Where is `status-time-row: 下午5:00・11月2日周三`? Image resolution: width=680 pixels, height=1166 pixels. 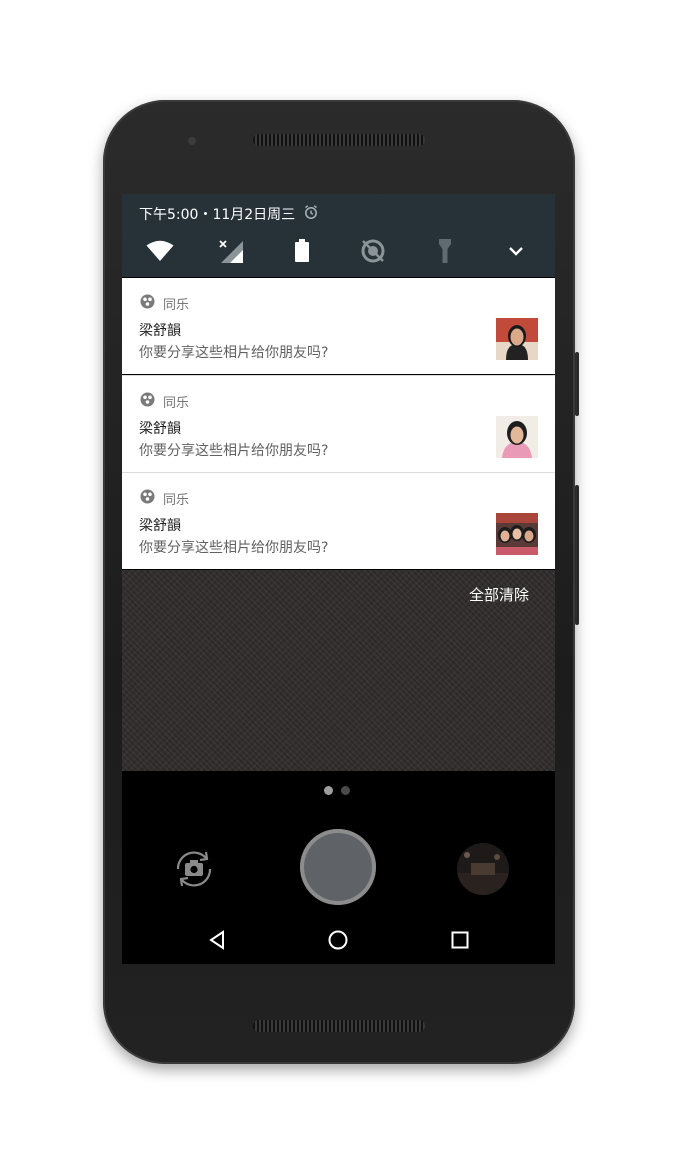 status-time-row: 下午5:00・11月2日周三 is located at coordinates (229, 214).